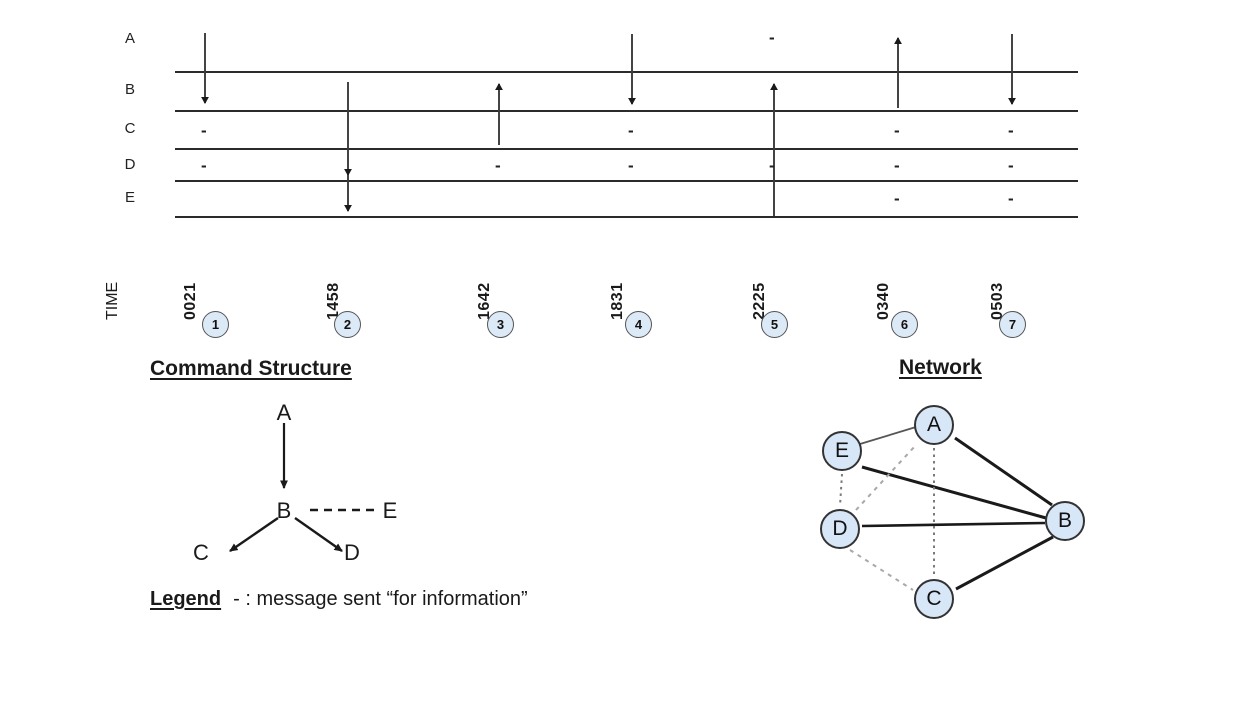  Describe the element at coordinates (204, 130) in the screenshot. I see `info-mark-e1-c: -` at that location.